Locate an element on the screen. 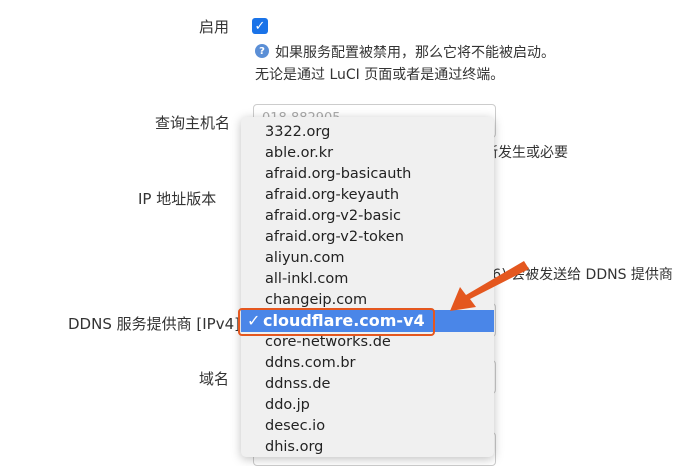  ip-version-label: IP 地址版本 is located at coordinates (177, 199).